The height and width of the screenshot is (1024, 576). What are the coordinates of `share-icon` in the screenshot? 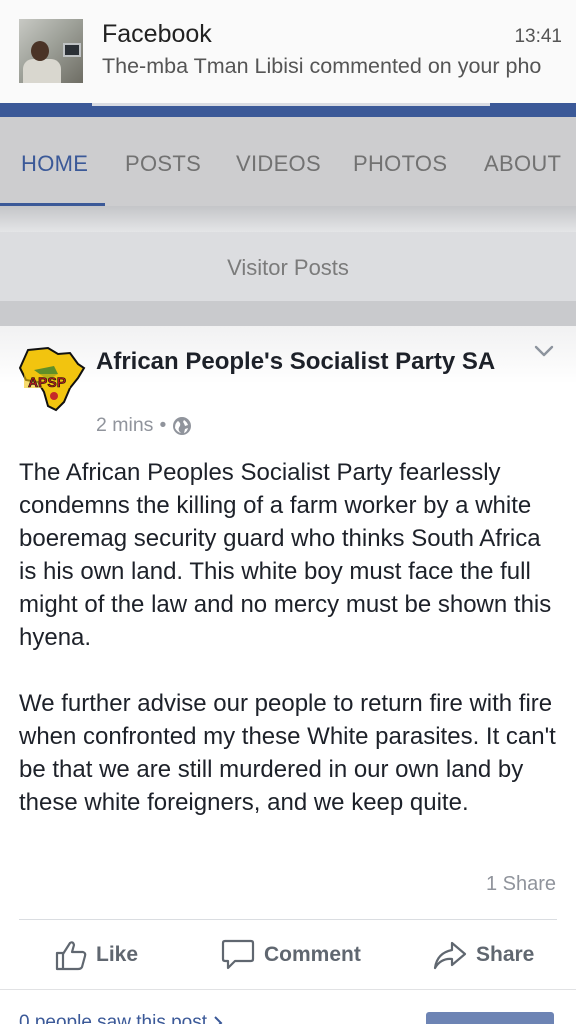 It's located at (450, 955).